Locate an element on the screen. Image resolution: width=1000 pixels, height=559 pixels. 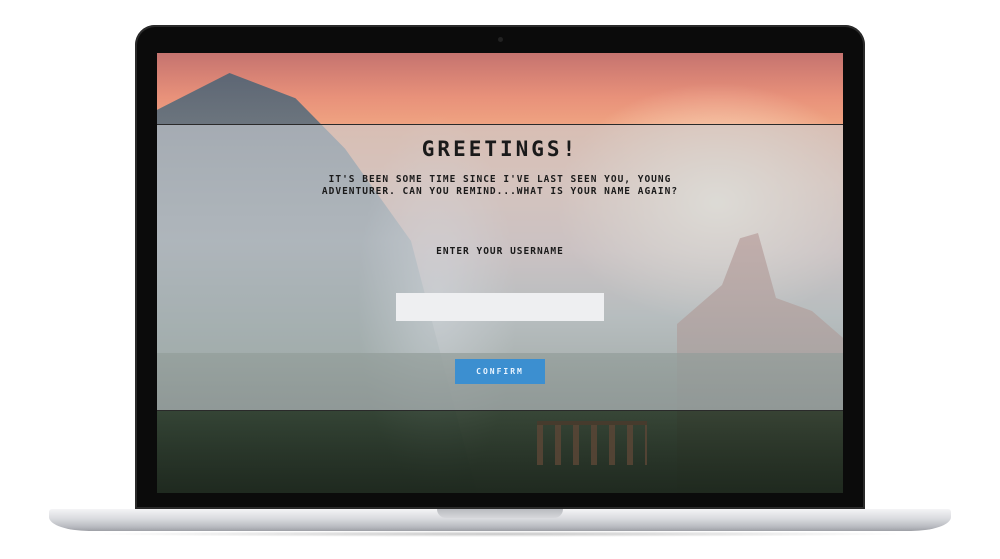
camera-icon is located at coordinates (500, 39).